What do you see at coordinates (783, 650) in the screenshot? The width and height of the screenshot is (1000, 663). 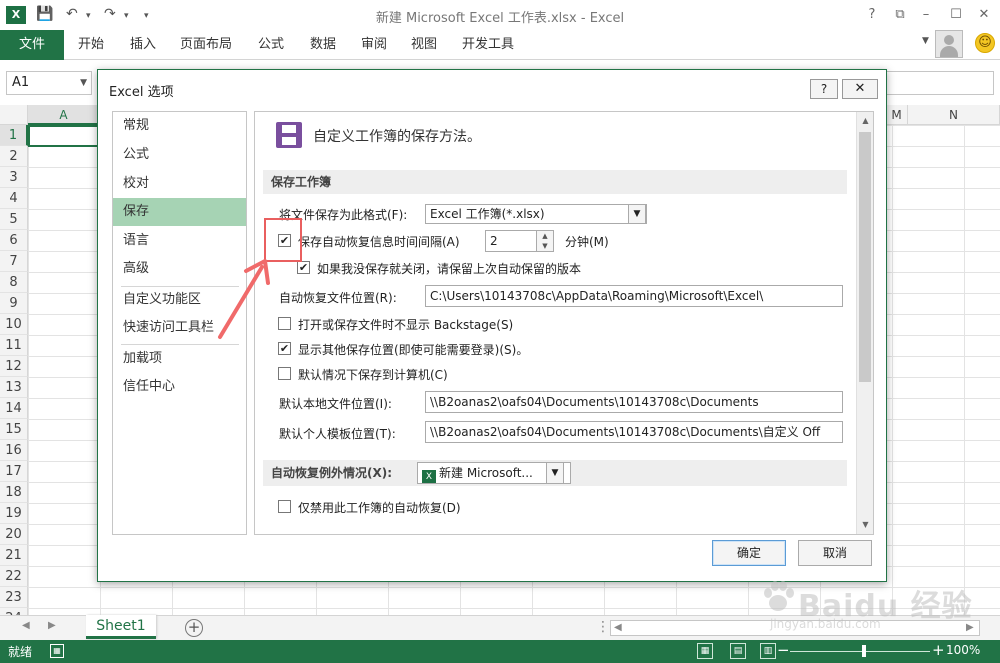 I see `zoom-out-button: −` at bounding box center [783, 650].